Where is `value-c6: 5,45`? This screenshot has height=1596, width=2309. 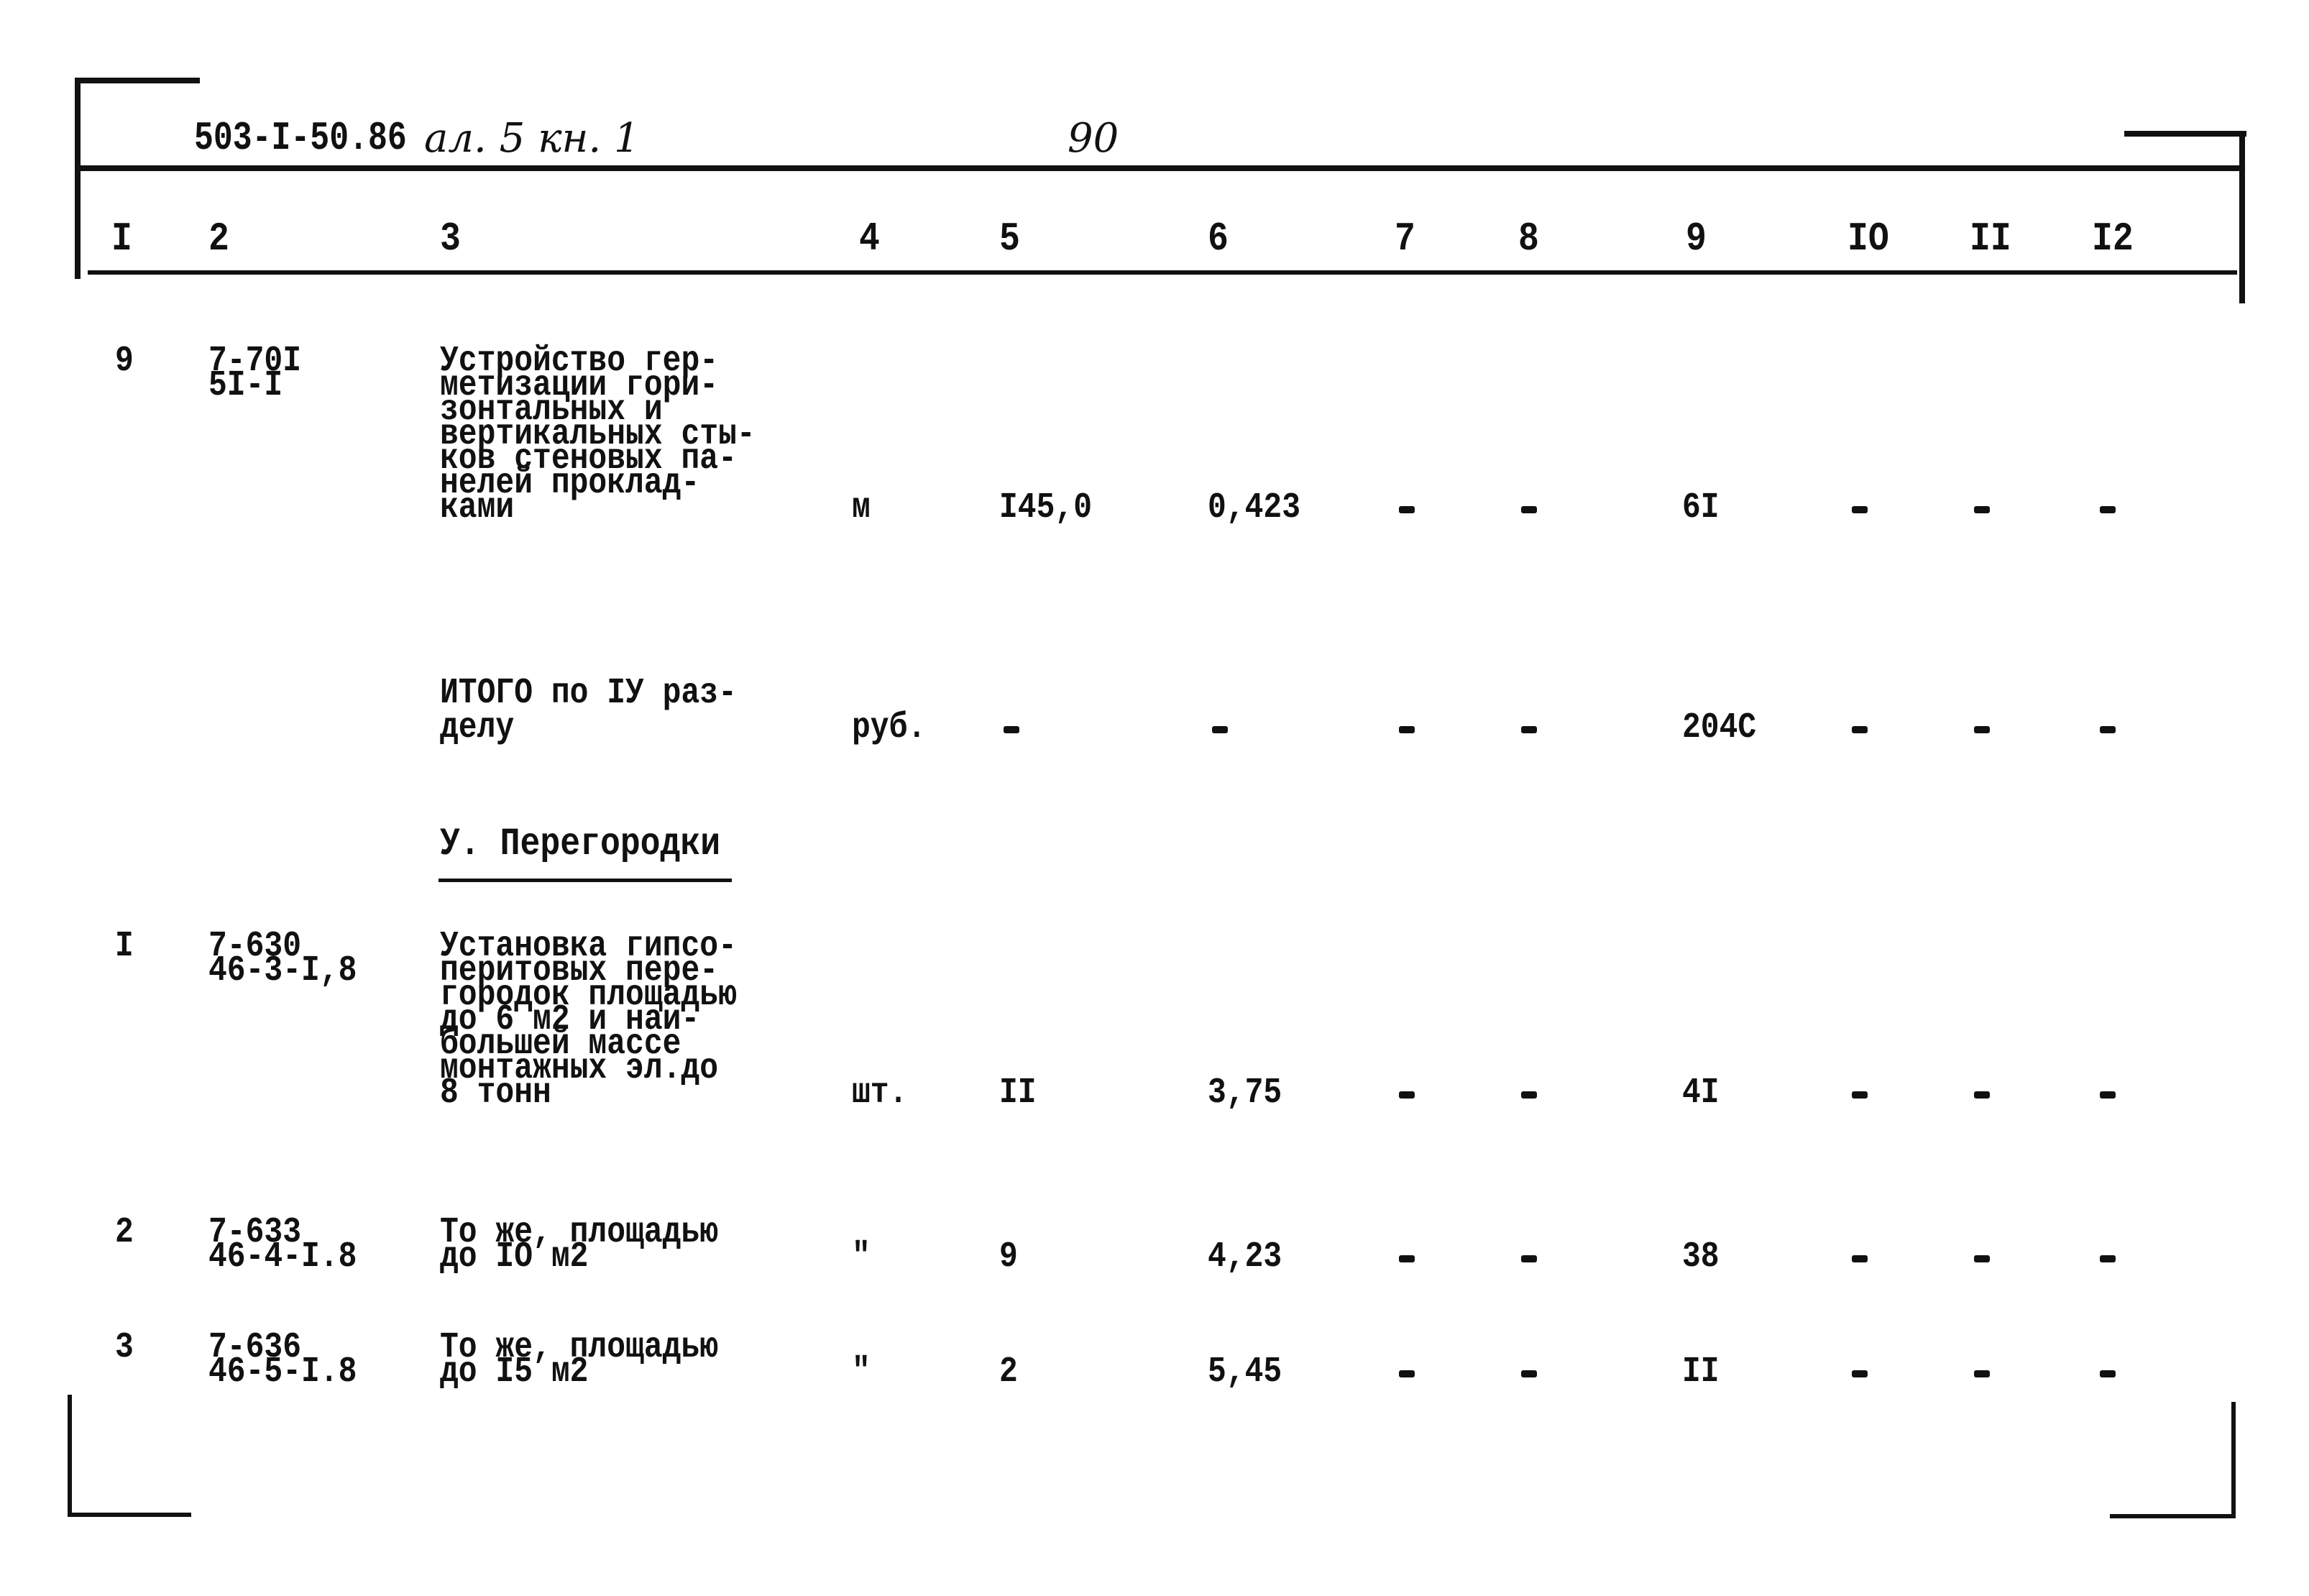 value-c6: 5,45 is located at coordinates (1245, 1372).